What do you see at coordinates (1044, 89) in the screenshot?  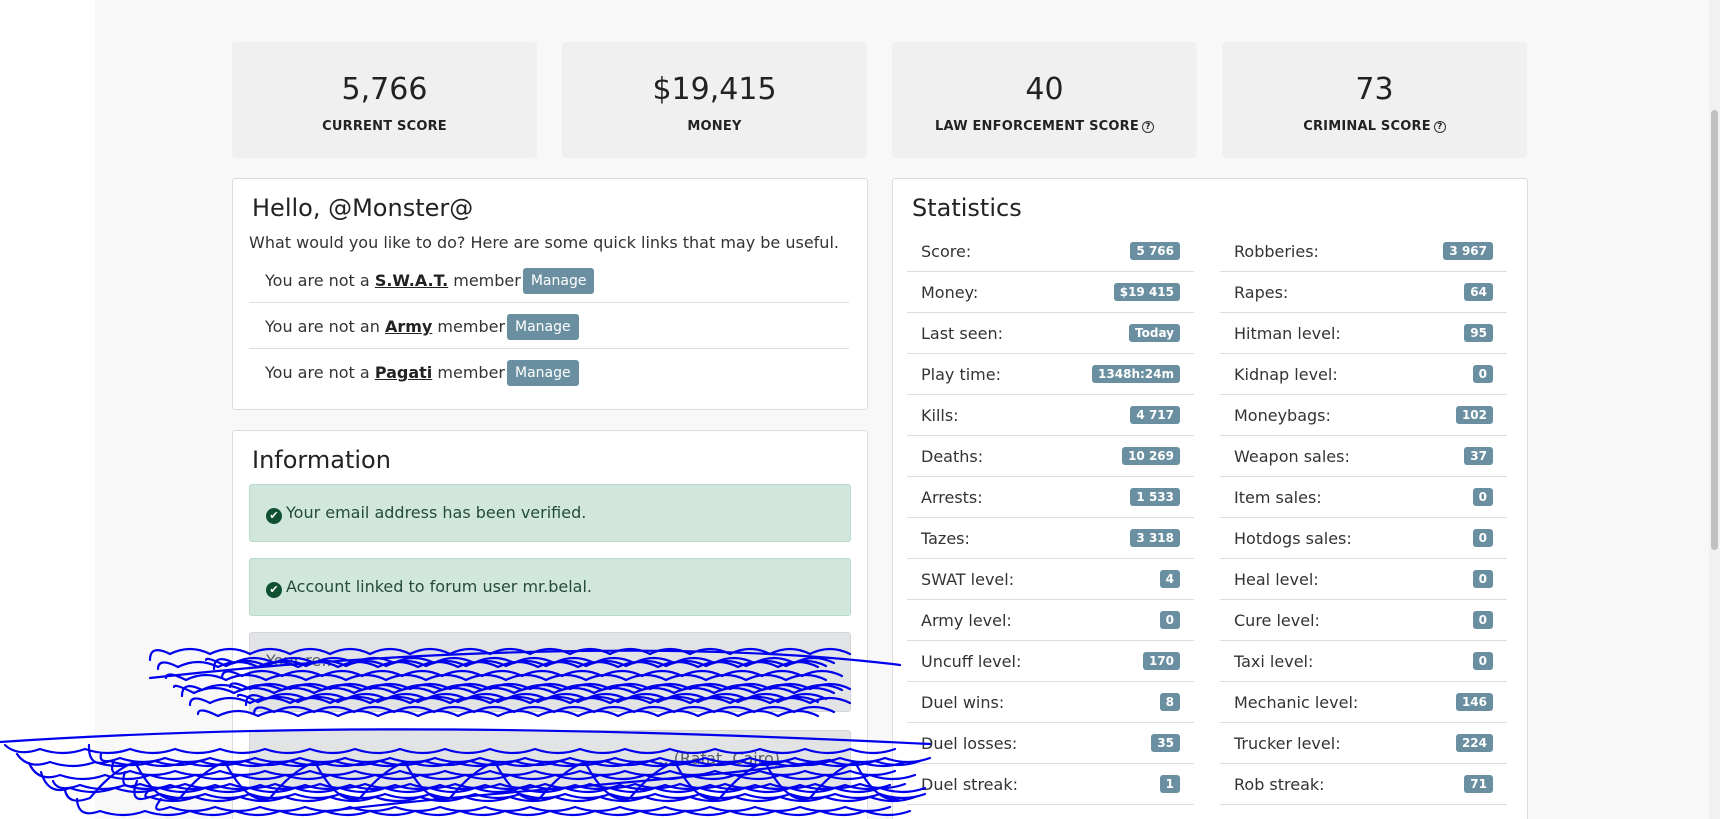 I see `law-score-value: 40` at bounding box center [1044, 89].